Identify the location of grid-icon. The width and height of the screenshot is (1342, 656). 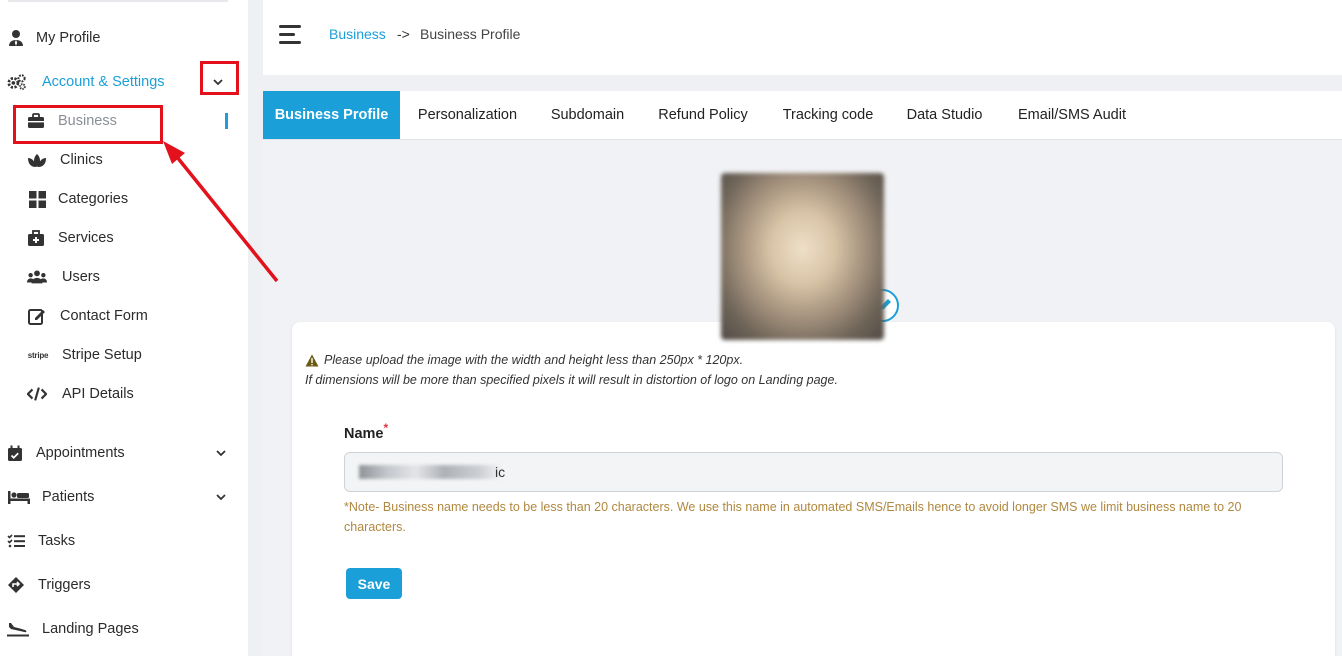
(37, 199).